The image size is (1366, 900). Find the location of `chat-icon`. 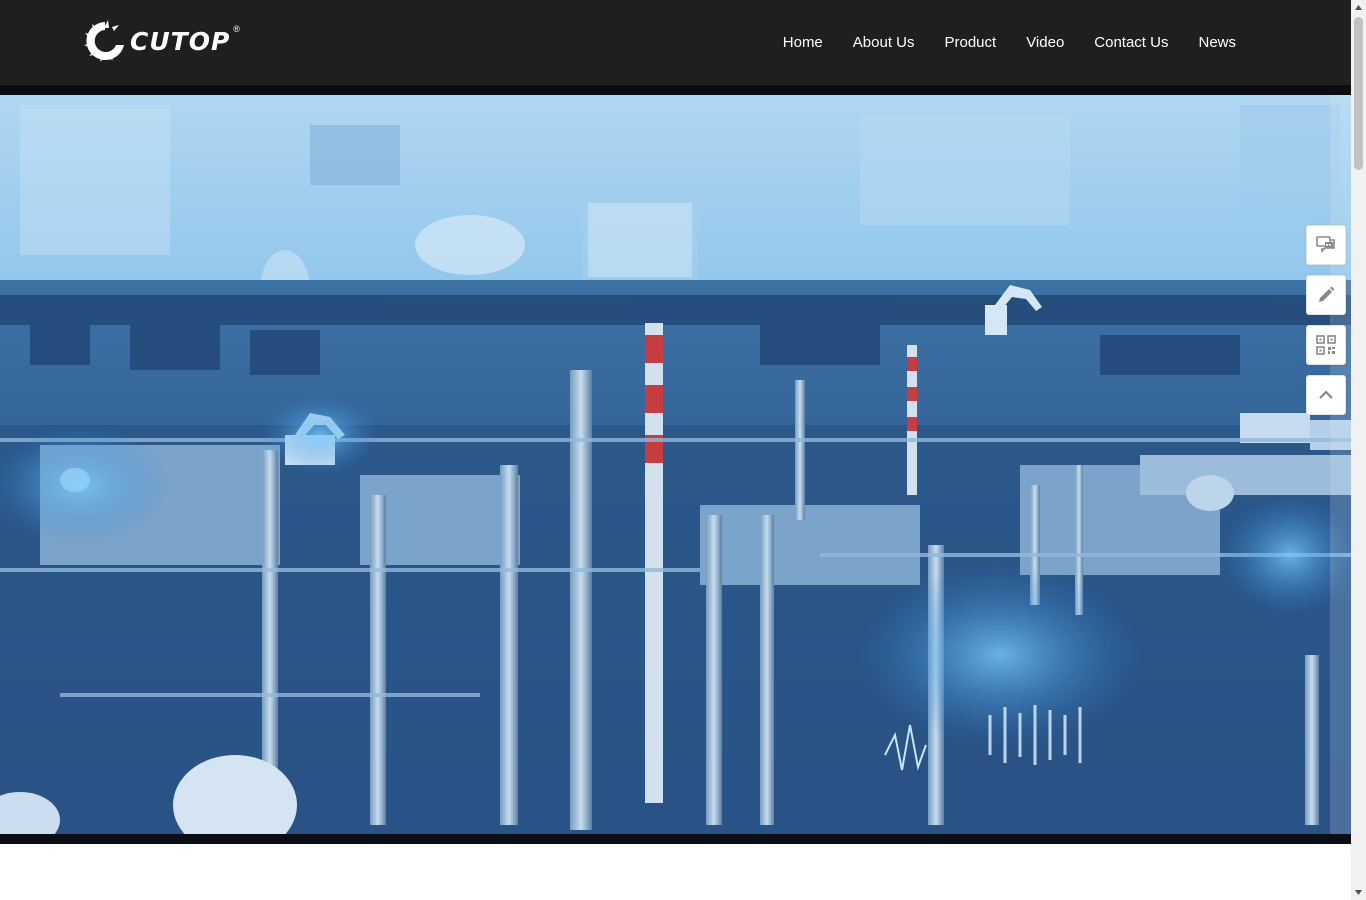

chat-icon is located at coordinates (1325, 244).